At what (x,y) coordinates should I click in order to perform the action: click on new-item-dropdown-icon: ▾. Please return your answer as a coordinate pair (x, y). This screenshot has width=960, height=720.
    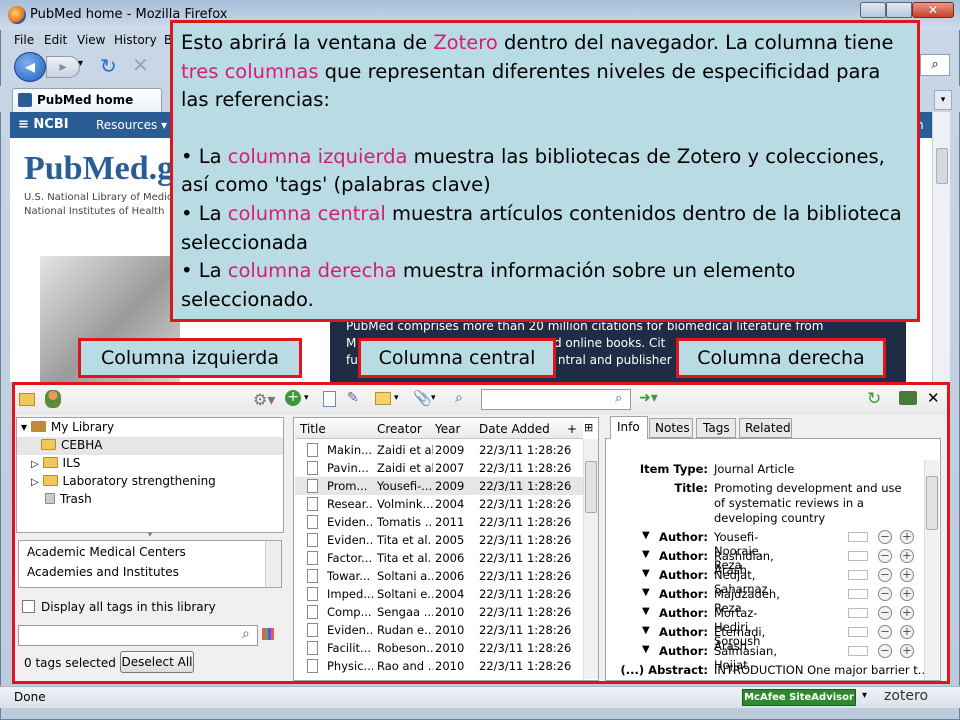
    Looking at the image, I should click on (306, 398).